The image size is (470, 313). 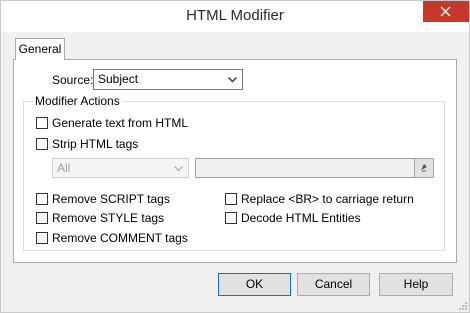 I want to click on tab-general: General, so click(x=40, y=49).